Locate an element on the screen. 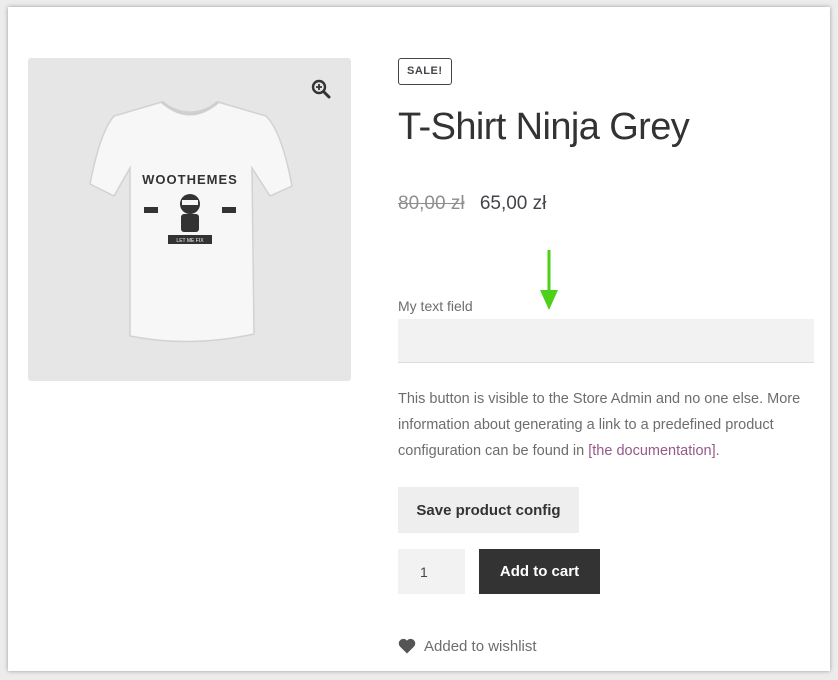 This screenshot has width=838, height=680. quantity-input is located at coordinates (431, 571).